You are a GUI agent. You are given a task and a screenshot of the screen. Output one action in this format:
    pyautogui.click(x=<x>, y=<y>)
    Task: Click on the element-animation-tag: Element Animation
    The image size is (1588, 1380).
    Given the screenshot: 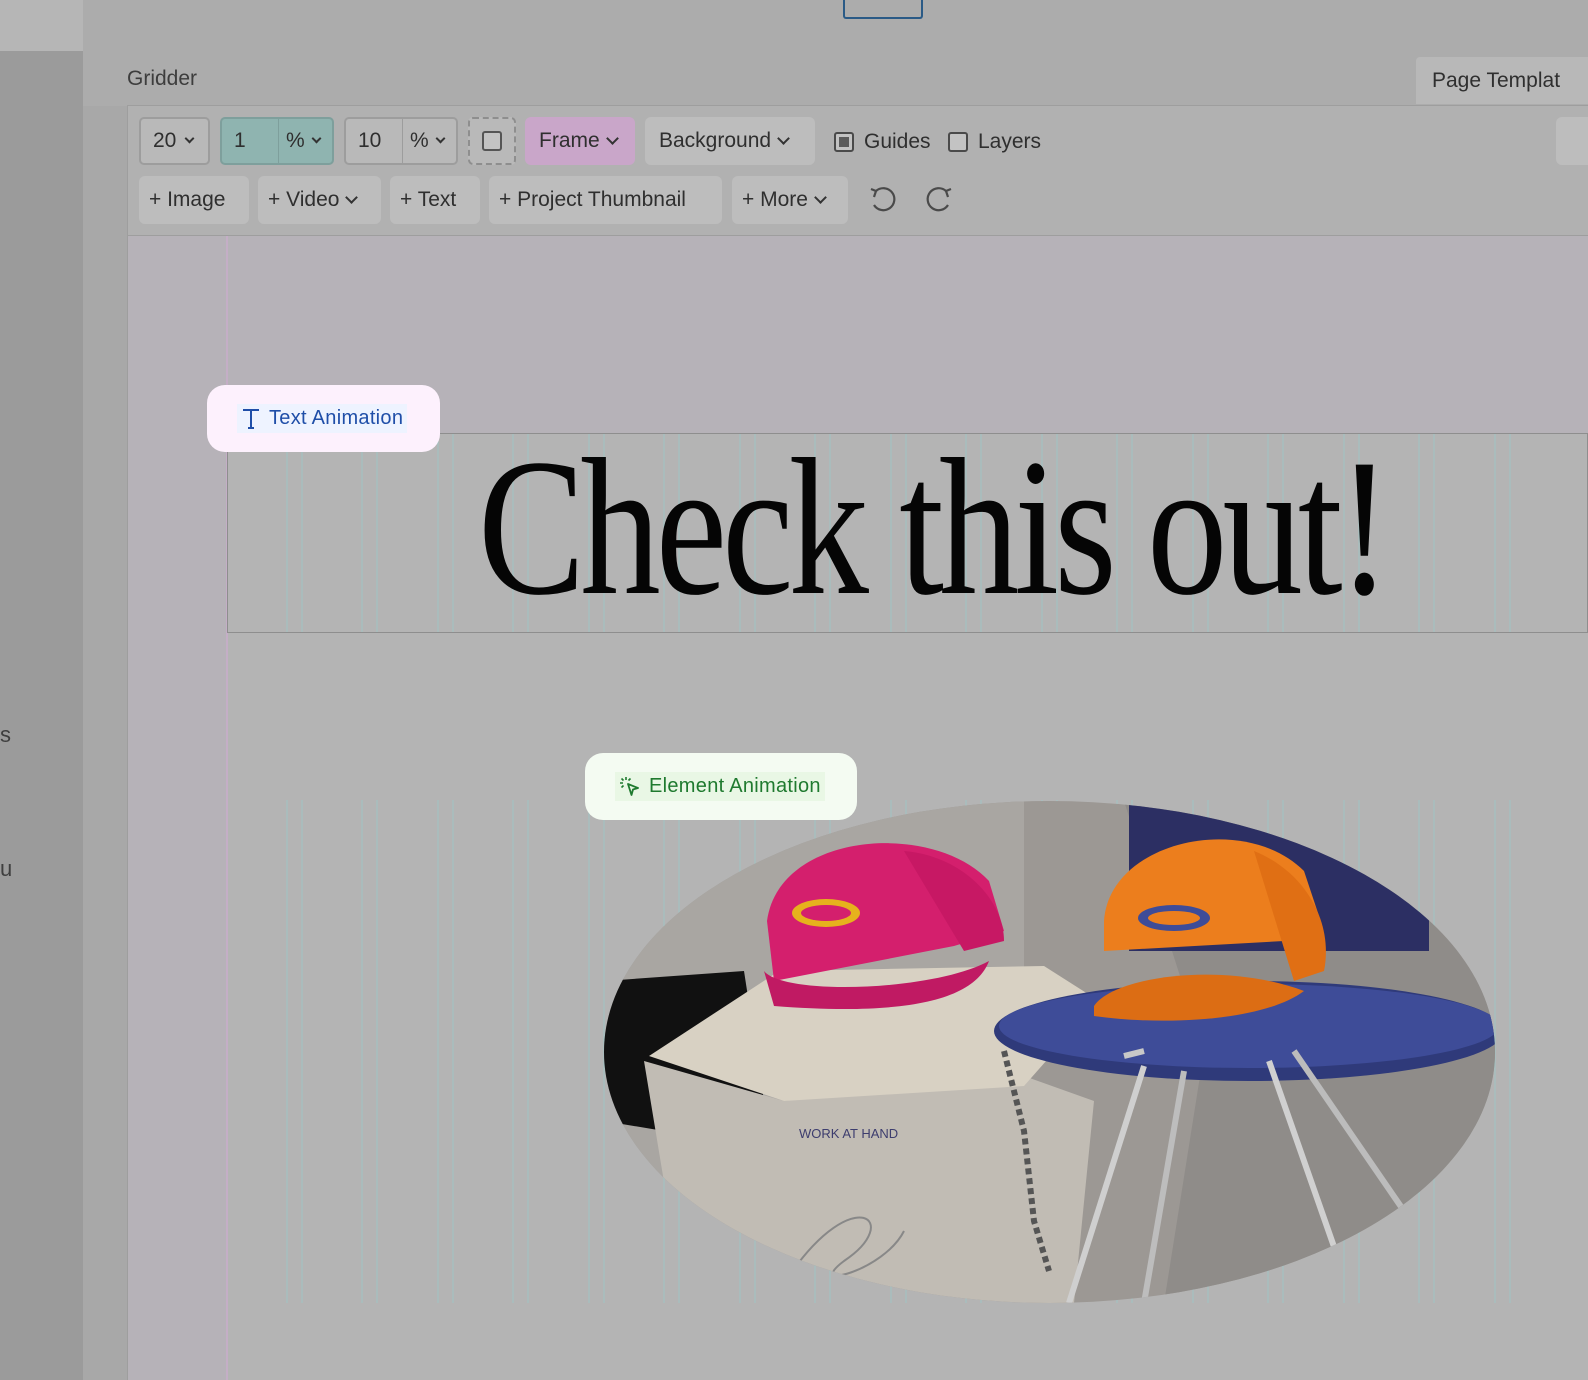 What is the action you would take?
    pyautogui.click(x=721, y=786)
    